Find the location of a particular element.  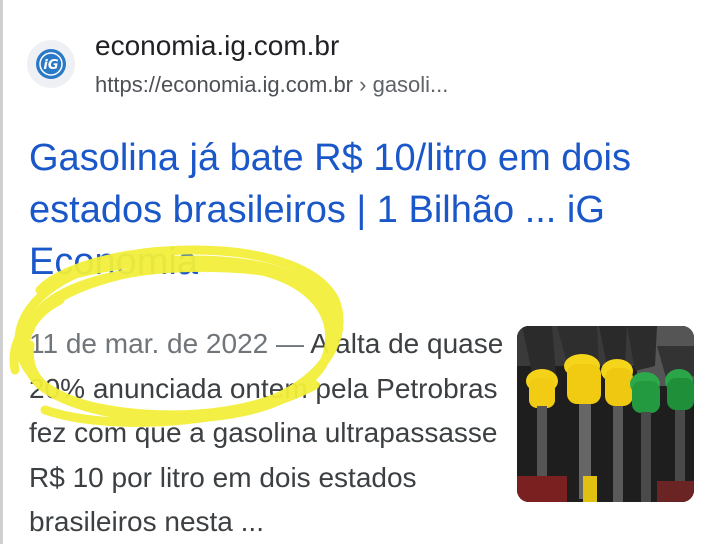

result-date: 11 de mar. de 2022 is located at coordinates (149, 343).